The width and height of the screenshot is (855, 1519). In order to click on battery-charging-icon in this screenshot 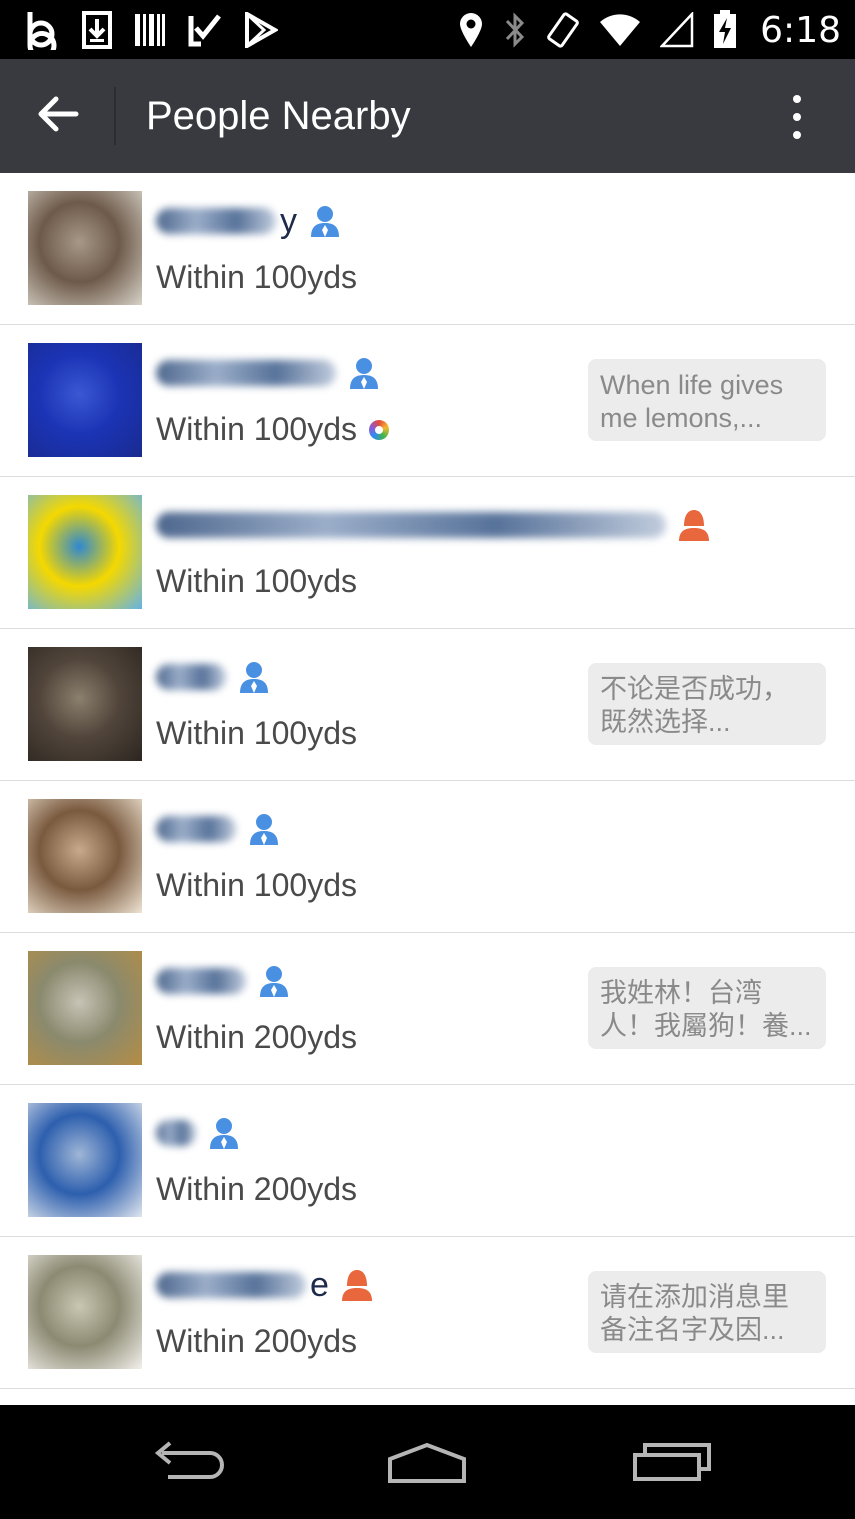, I will do `click(725, 30)`.